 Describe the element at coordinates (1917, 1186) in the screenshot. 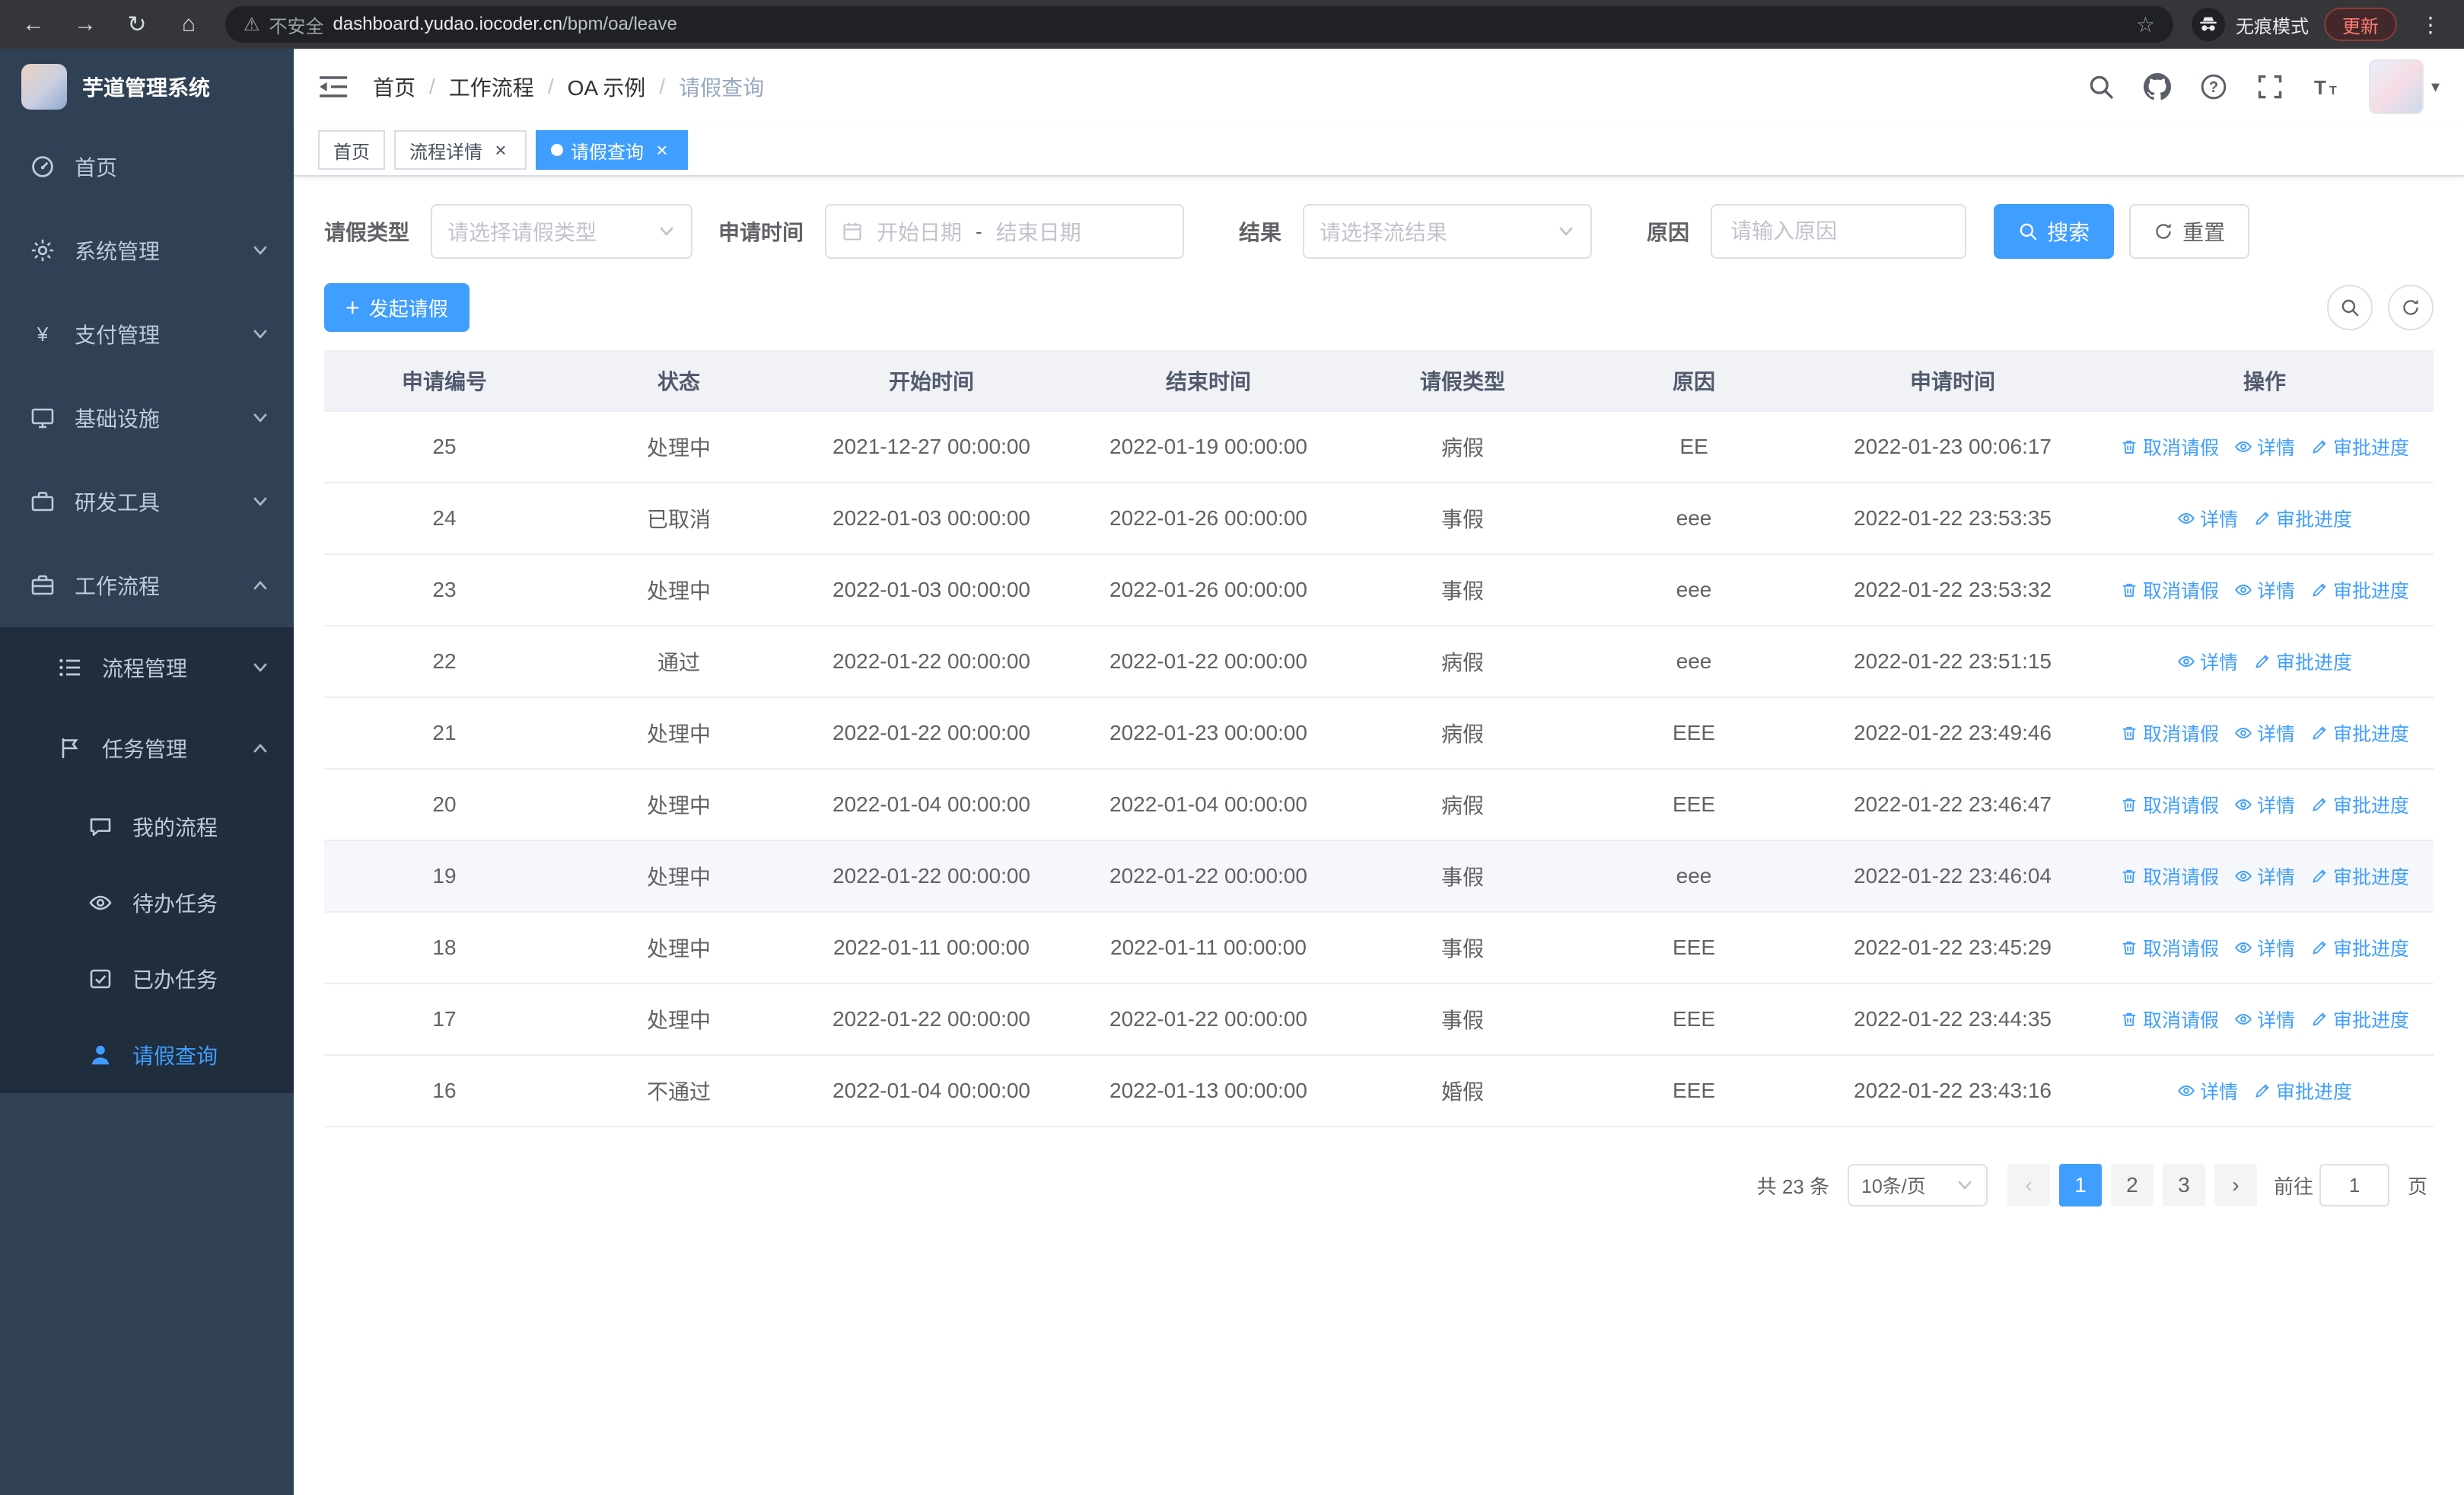

I see `page-size-select: 10条/页` at that location.